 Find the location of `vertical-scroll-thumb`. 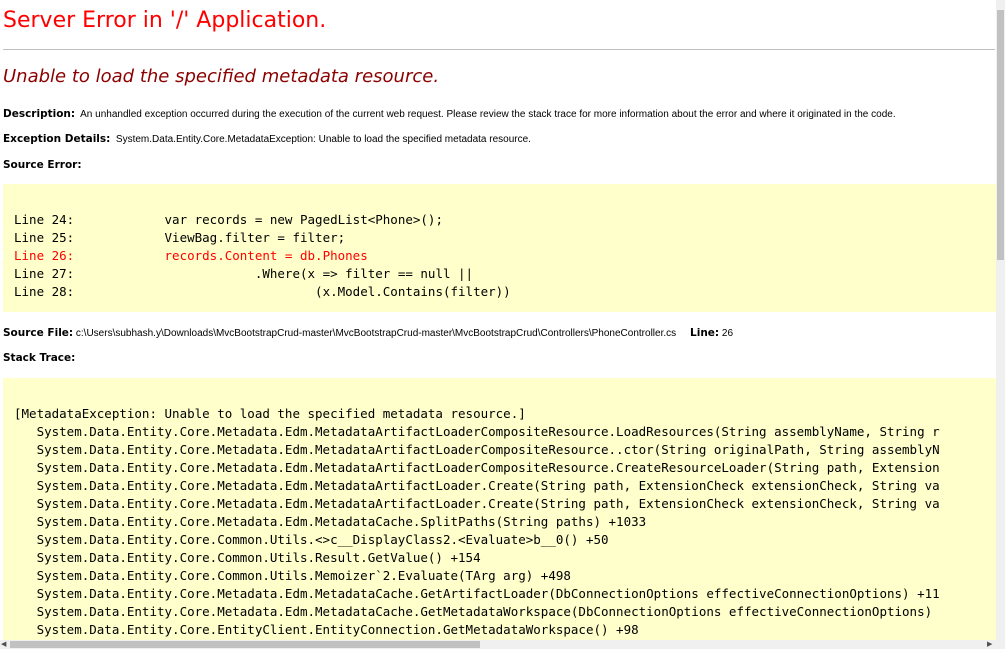

vertical-scroll-thumb is located at coordinates (1000, 135).